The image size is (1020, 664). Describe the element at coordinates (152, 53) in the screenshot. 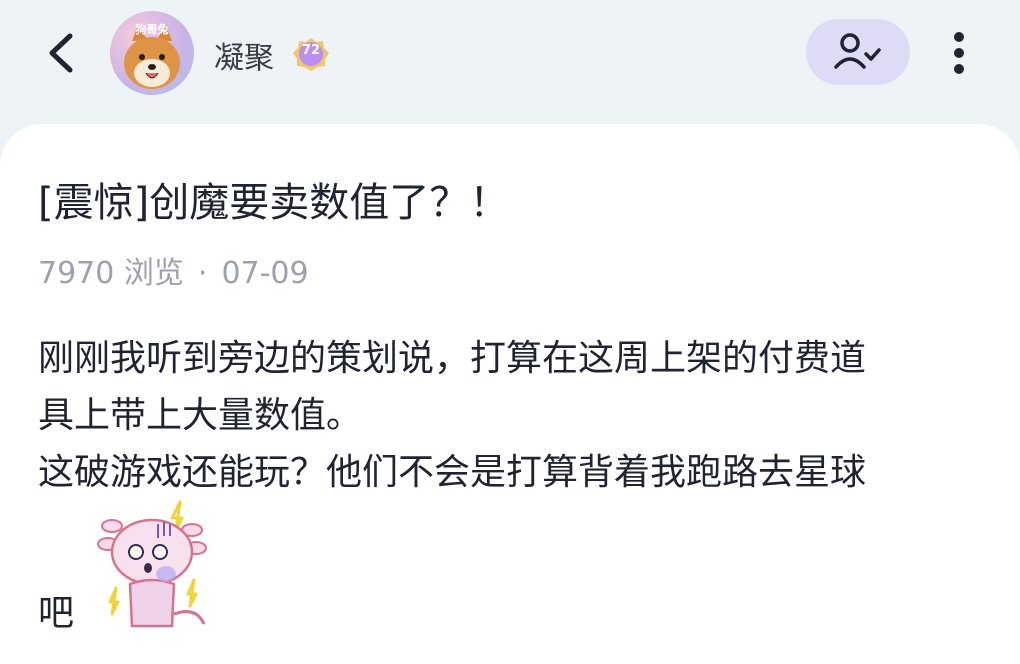

I see `avatar: 狗哥兔` at that location.